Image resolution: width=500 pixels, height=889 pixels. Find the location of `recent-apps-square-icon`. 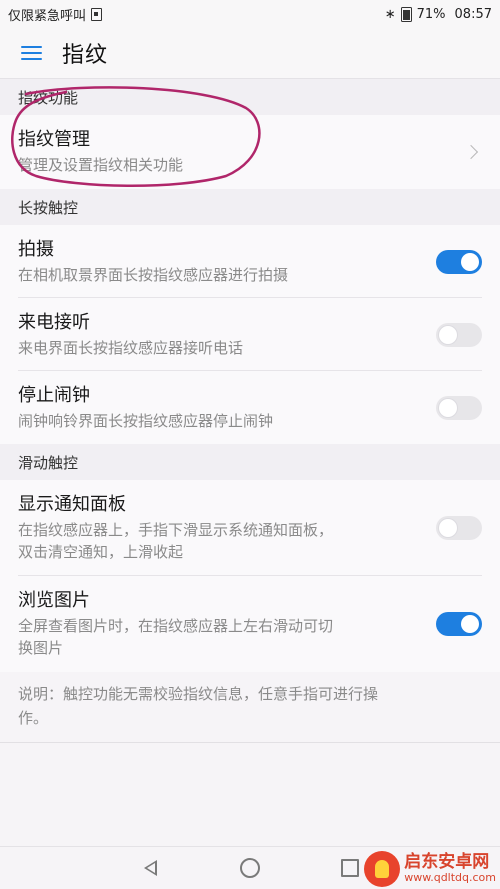

recent-apps-square-icon is located at coordinates (350, 868).